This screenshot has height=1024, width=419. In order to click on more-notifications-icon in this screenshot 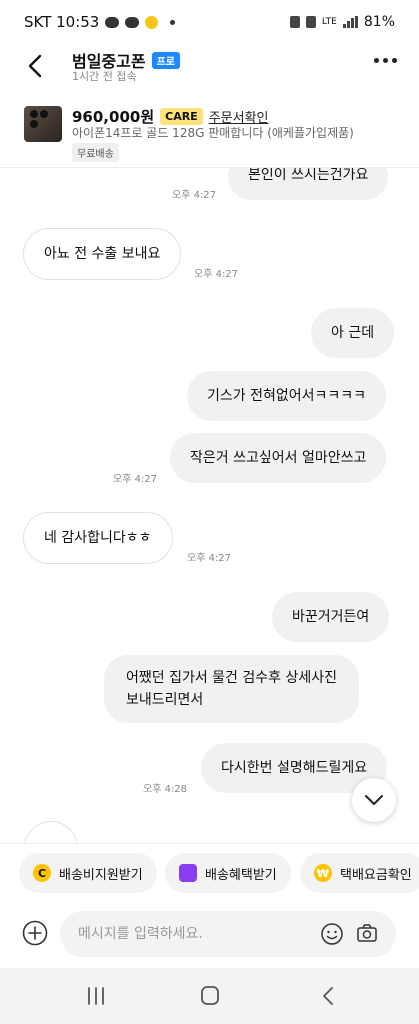, I will do `click(173, 22)`.